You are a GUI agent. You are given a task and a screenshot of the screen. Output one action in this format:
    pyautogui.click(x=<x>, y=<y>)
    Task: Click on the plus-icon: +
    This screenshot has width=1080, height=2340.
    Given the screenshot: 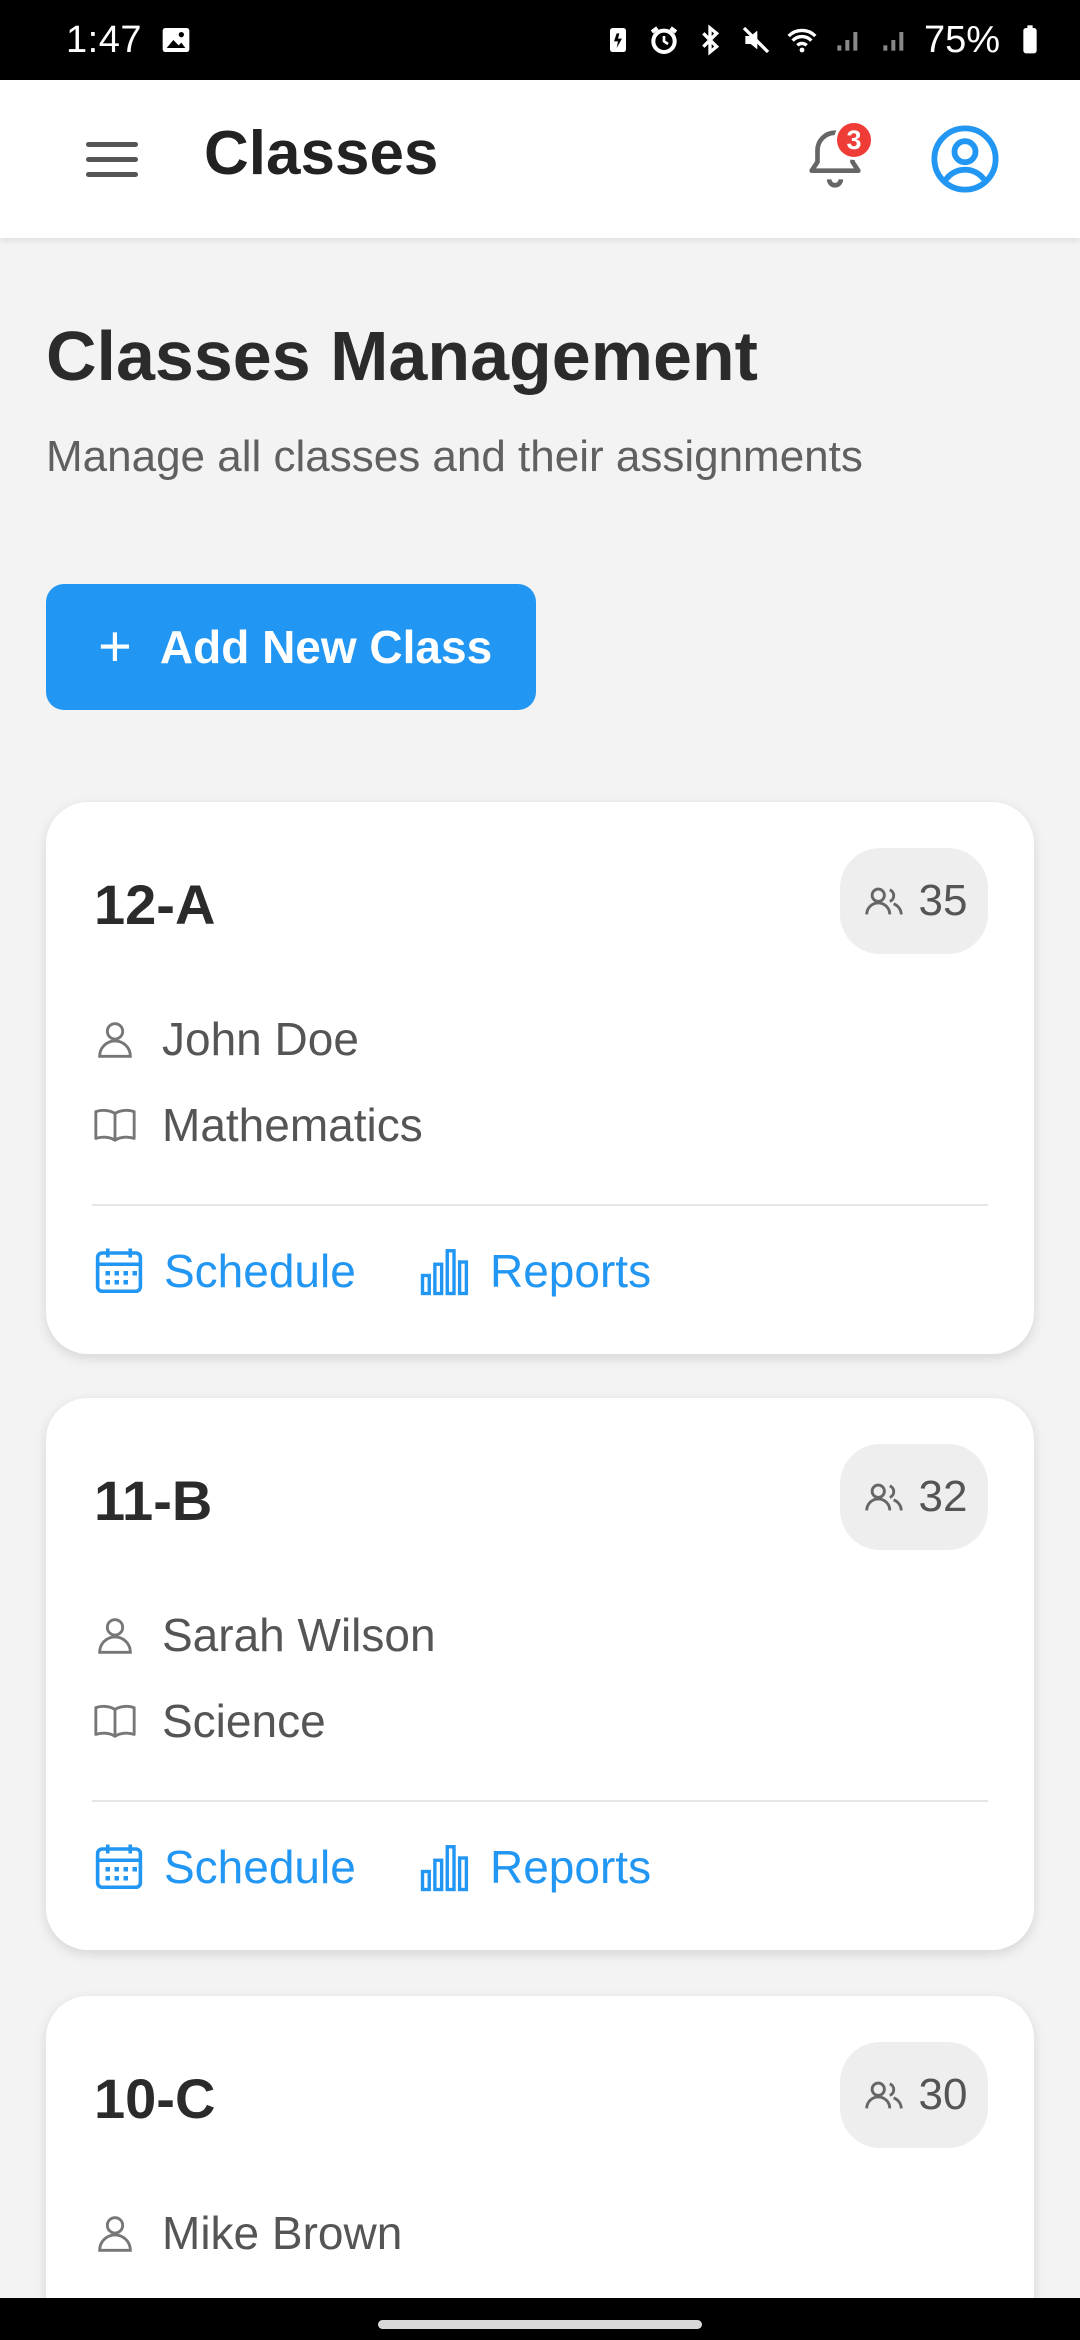 What is the action you would take?
    pyautogui.click(x=115, y=646)
    